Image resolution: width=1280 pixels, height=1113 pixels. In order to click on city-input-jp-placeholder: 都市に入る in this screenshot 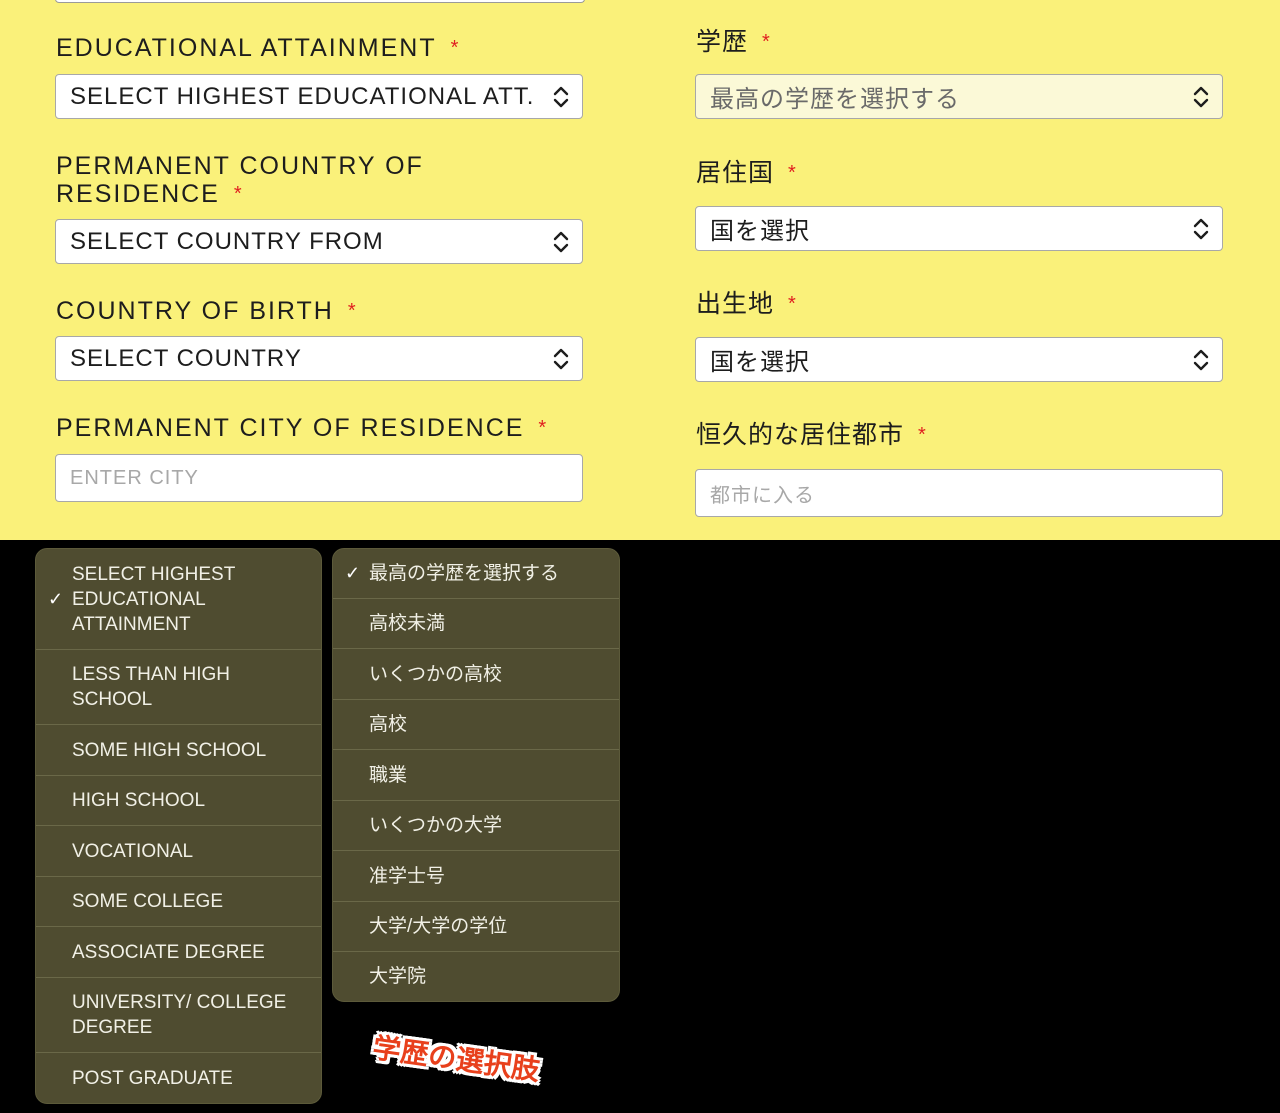, I will do `click(762, 495)`.